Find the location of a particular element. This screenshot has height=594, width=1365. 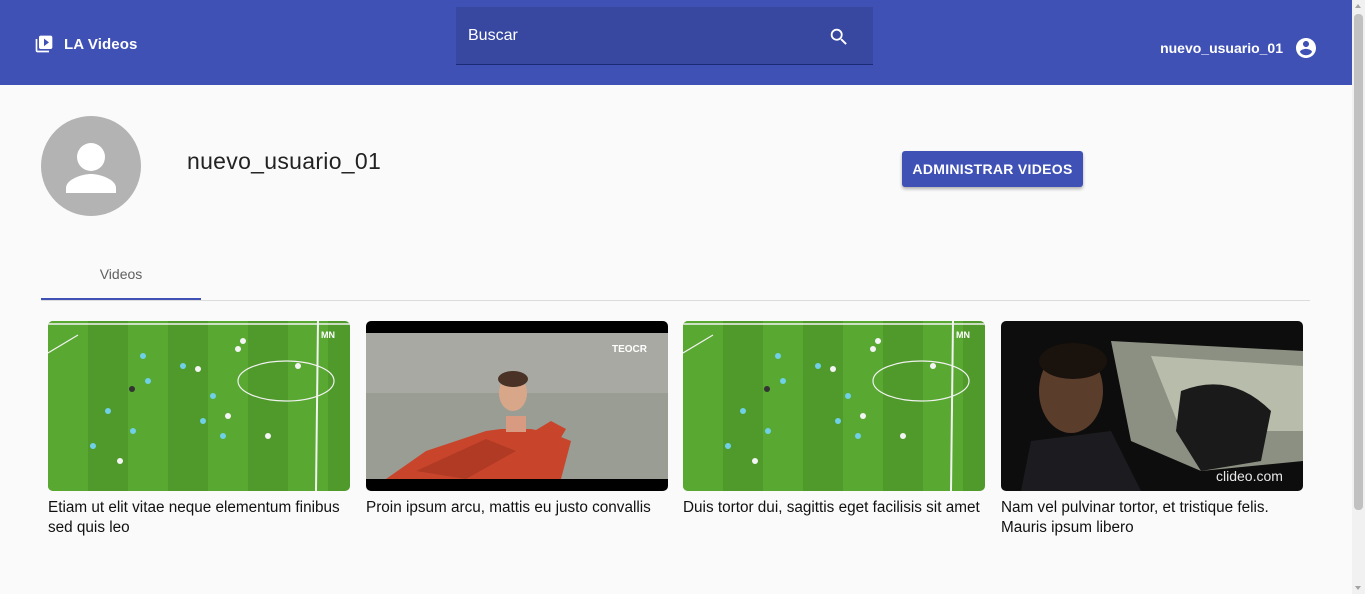

scrollbar-thumb is located at coordinates (1358, 262).